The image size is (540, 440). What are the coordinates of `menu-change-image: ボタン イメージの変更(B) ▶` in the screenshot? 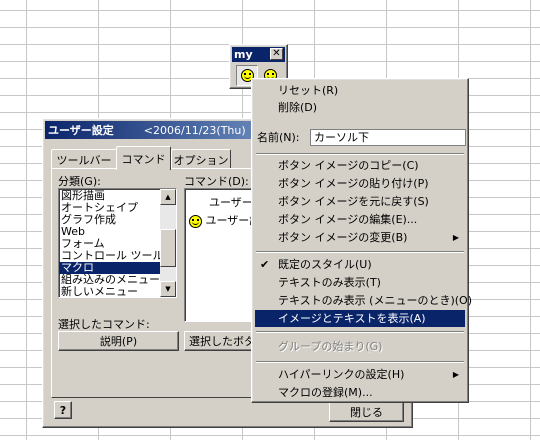 It's located at (360, 237).